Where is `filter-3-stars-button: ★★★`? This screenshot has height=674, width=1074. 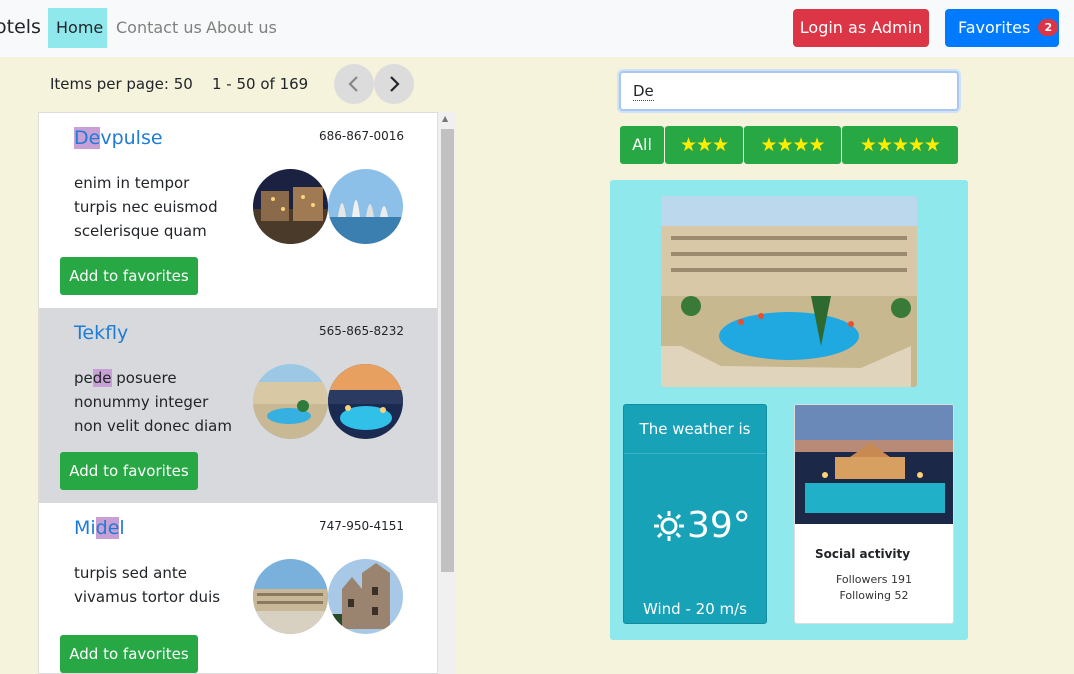 filter-3-stars-button: ★★★ is located at coordinates (704, 145).